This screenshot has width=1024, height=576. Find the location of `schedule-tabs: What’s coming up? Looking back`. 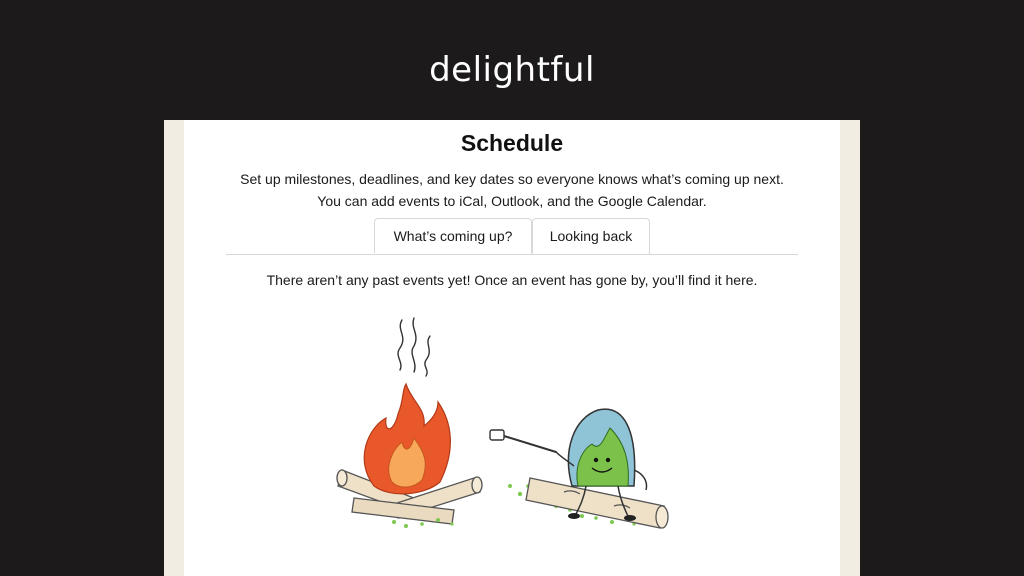

schedule-tabs: What’s coming up? Looking back is located at coordinates (512, 236).